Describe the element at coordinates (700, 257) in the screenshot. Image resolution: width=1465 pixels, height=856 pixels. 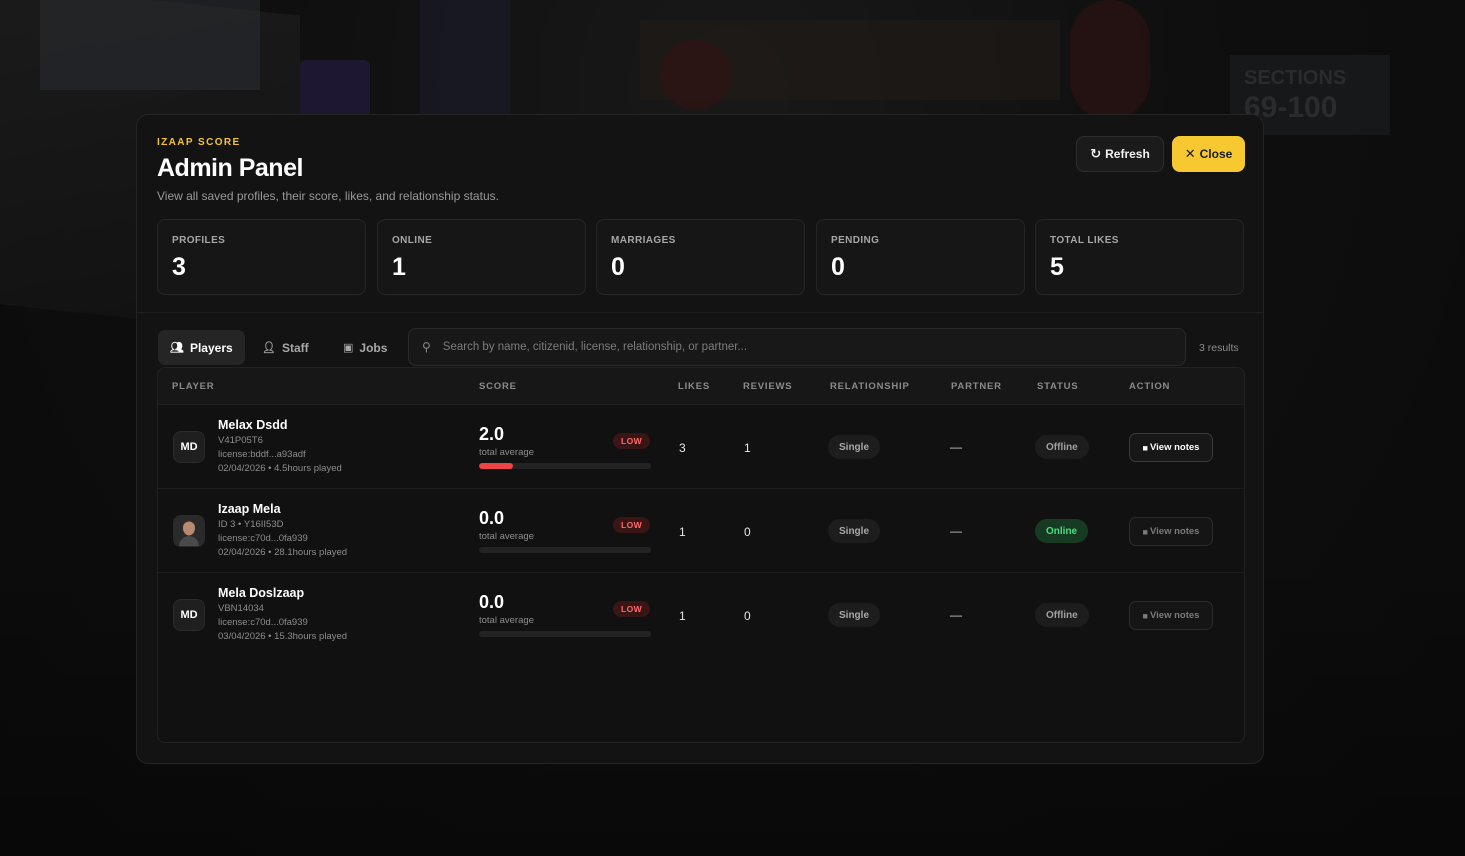
I see `stat-card-marriages: MARRIAGES 0` at that location.